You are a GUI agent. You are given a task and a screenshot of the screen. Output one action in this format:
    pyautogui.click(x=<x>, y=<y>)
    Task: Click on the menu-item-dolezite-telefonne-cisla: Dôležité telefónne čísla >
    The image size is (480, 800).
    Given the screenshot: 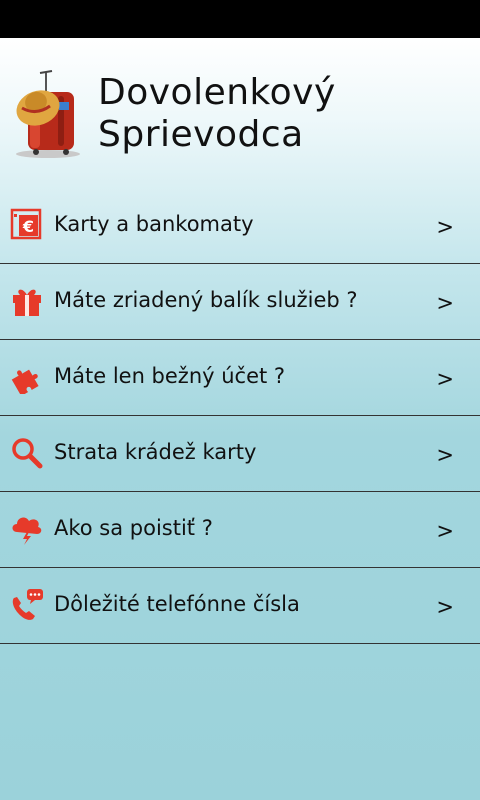 What is the action you would take?
    pyautogui.click(x=240, y=606)
    